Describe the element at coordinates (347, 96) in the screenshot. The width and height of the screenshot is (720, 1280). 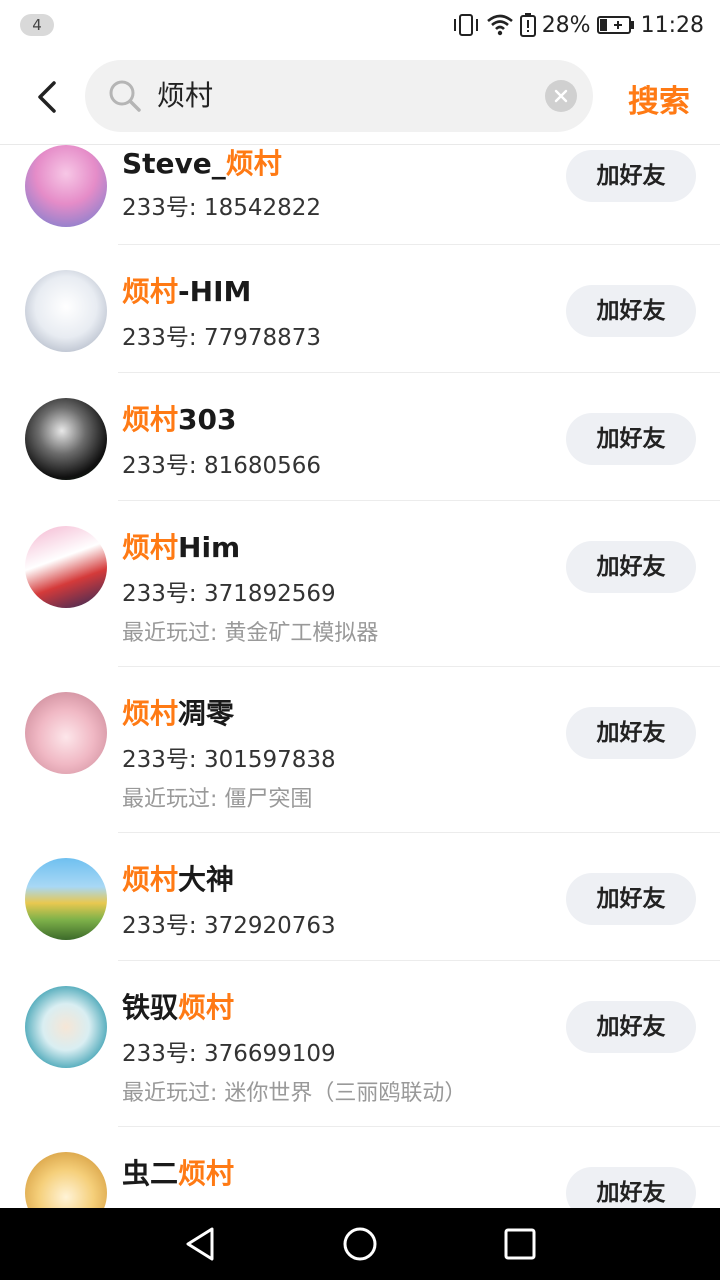
I see `search-input: 烦村` at that location.